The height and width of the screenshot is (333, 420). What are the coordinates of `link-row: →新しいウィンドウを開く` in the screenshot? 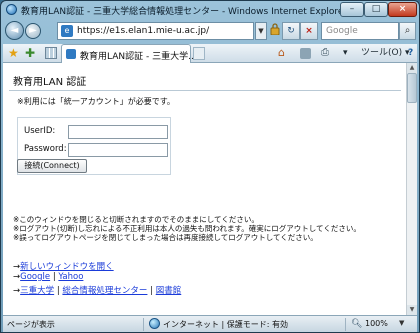 It's located at (63, 266).